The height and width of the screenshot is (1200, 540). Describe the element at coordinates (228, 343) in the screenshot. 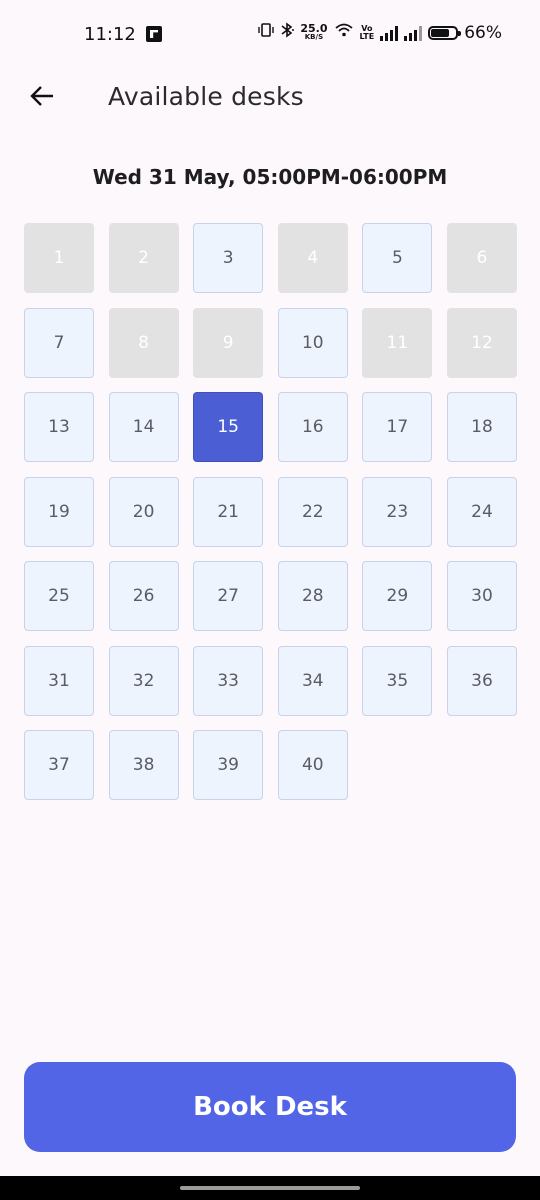

I see `desk-9: 9` at that location.